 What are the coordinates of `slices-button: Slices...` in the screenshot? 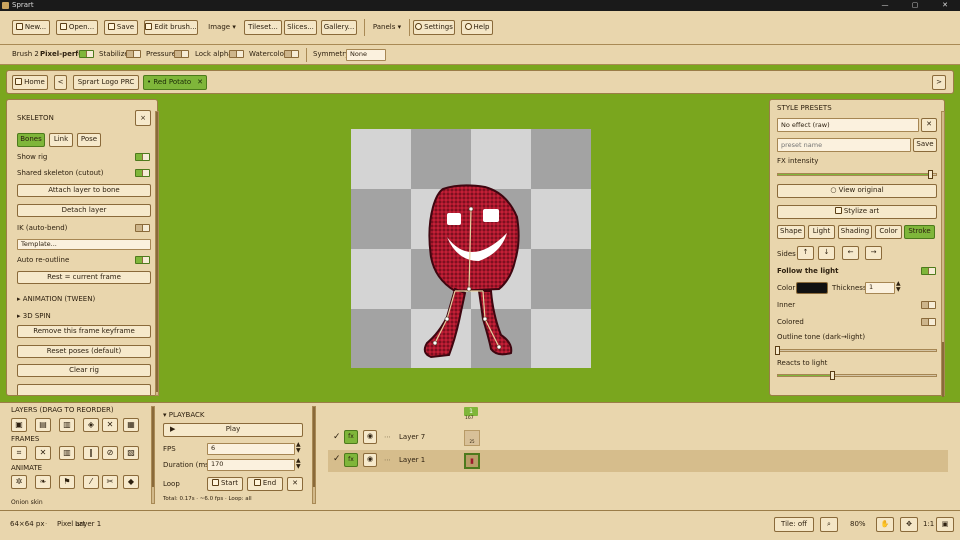 It's located at (300, 27).